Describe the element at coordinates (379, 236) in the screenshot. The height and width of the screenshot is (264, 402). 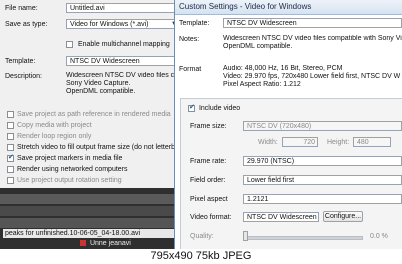
I see `quality-percent: 0.0 %` at that location.